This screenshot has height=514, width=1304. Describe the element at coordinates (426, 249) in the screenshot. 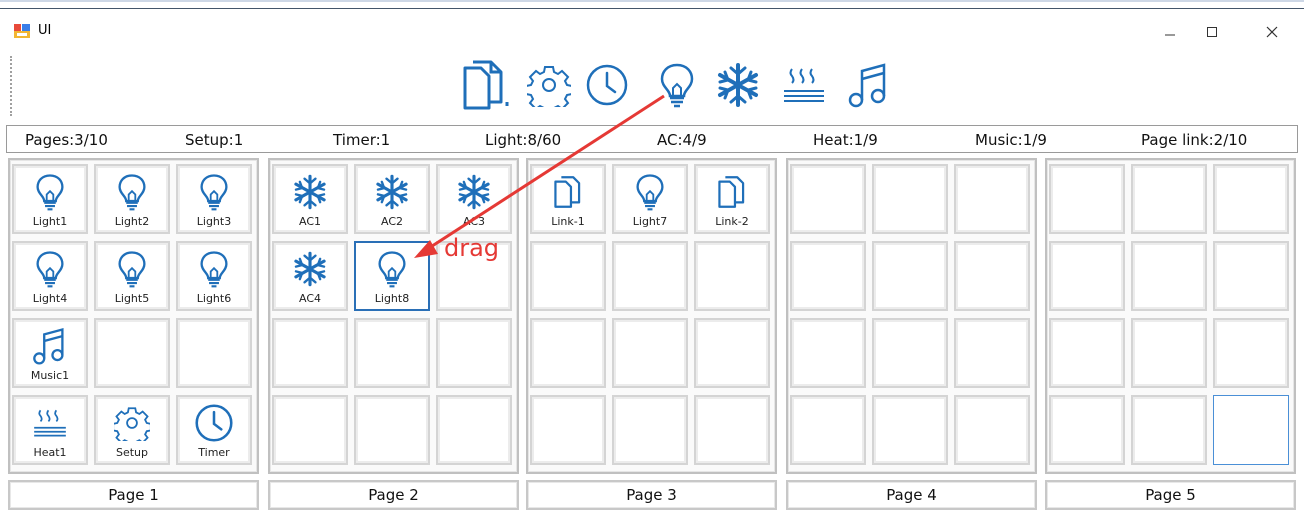

I see `drag-arrow-head` at that location.